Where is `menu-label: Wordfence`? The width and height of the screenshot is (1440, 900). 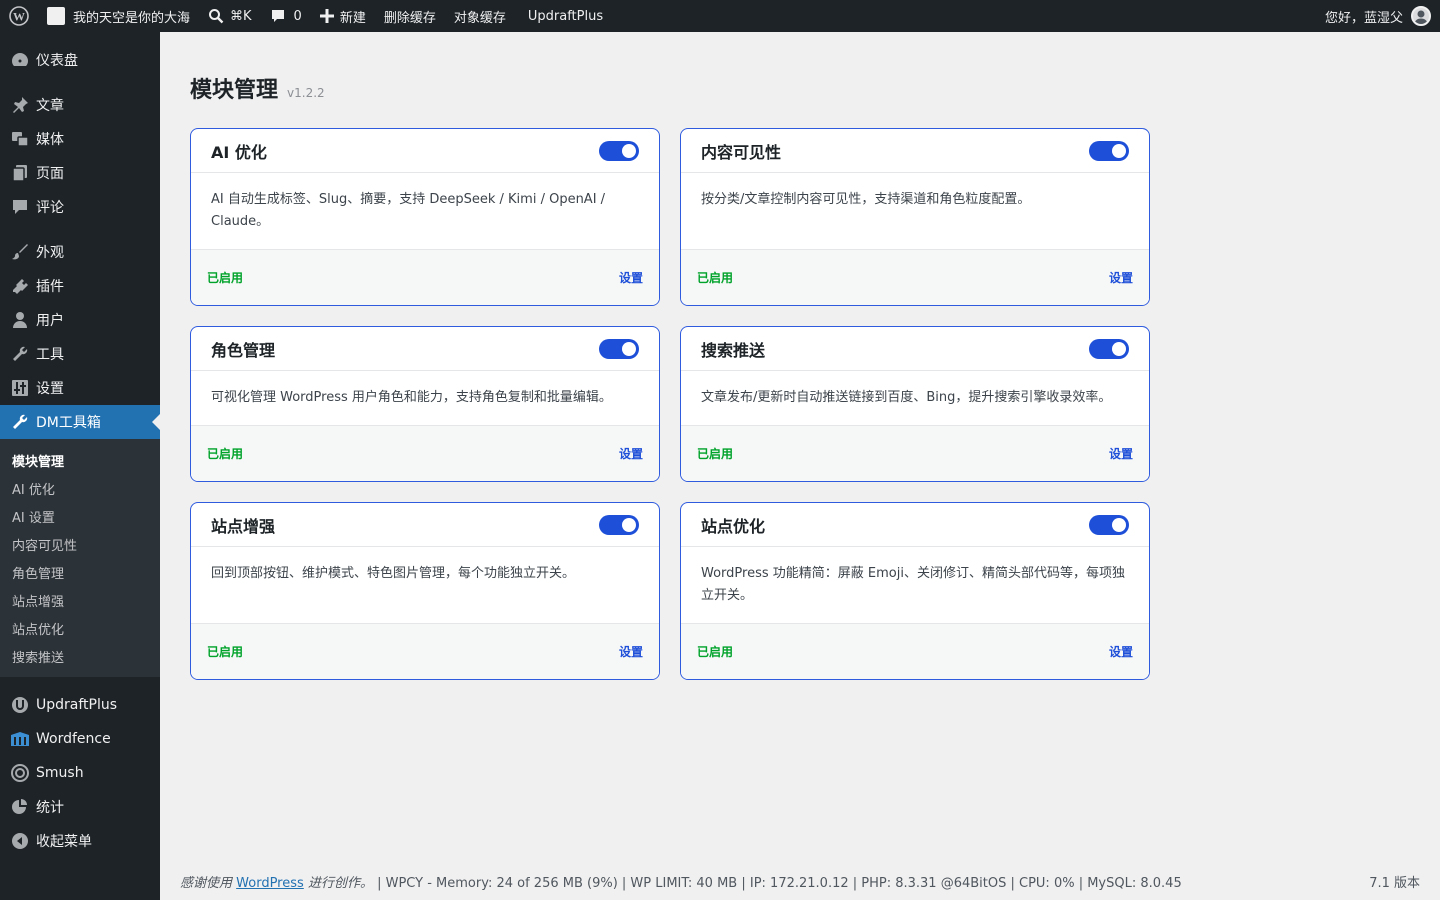 menu-label: Wordfence is located at coordinates (73, 739).